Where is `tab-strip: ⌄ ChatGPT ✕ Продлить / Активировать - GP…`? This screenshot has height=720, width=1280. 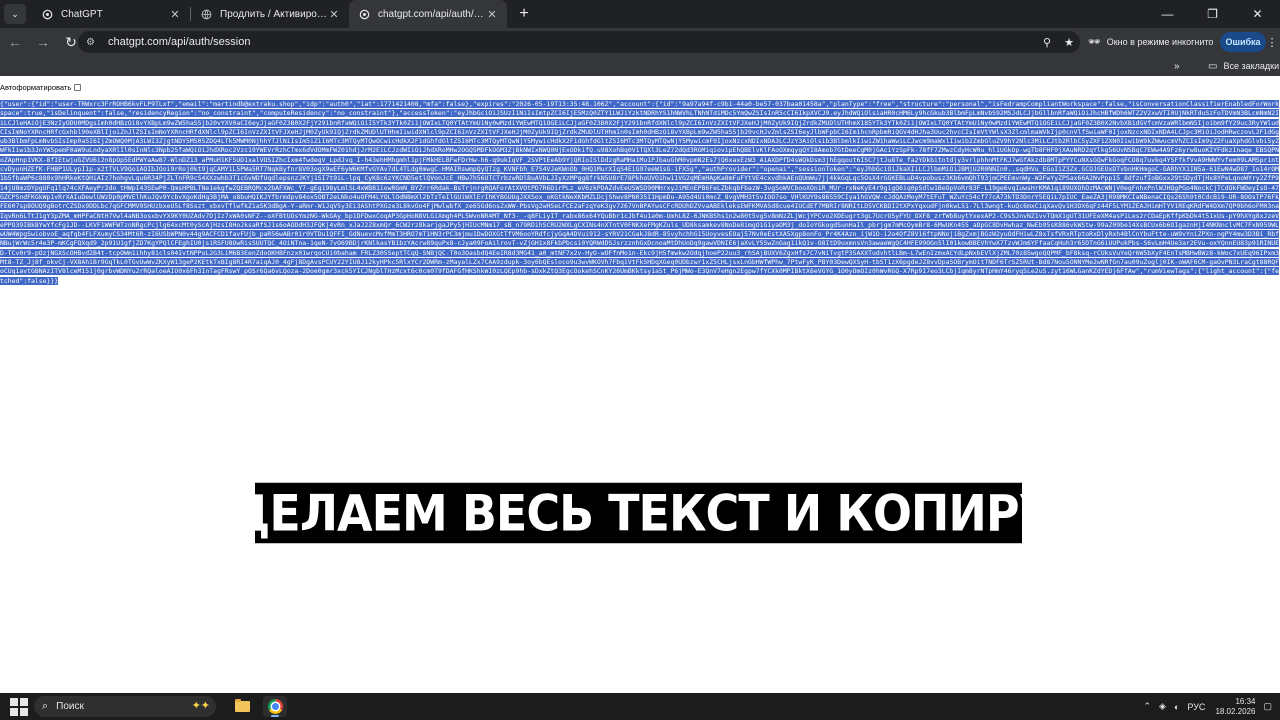
tab-strip: ⌄ ChatGPT ✕ Продлить / Активировать - GP… is located at coordinates (640, 14).